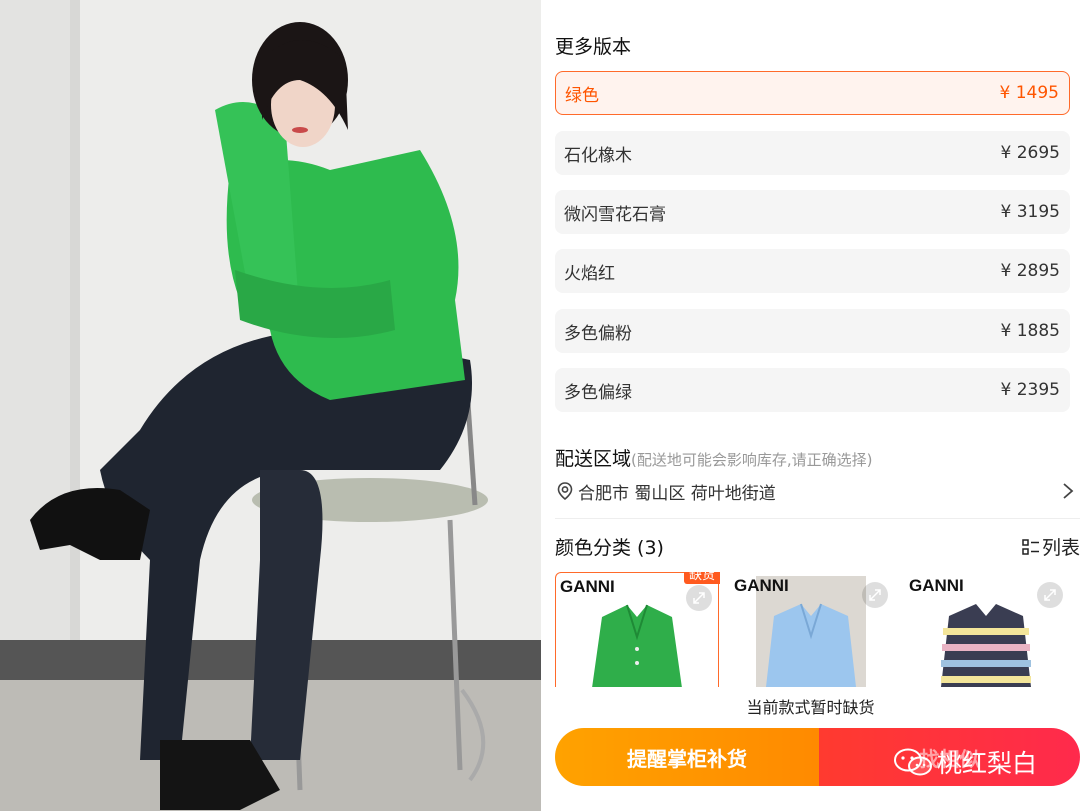 The width and height of the screenshot is (1080, 811). I want to click on list-icon, so click(1030, 546).